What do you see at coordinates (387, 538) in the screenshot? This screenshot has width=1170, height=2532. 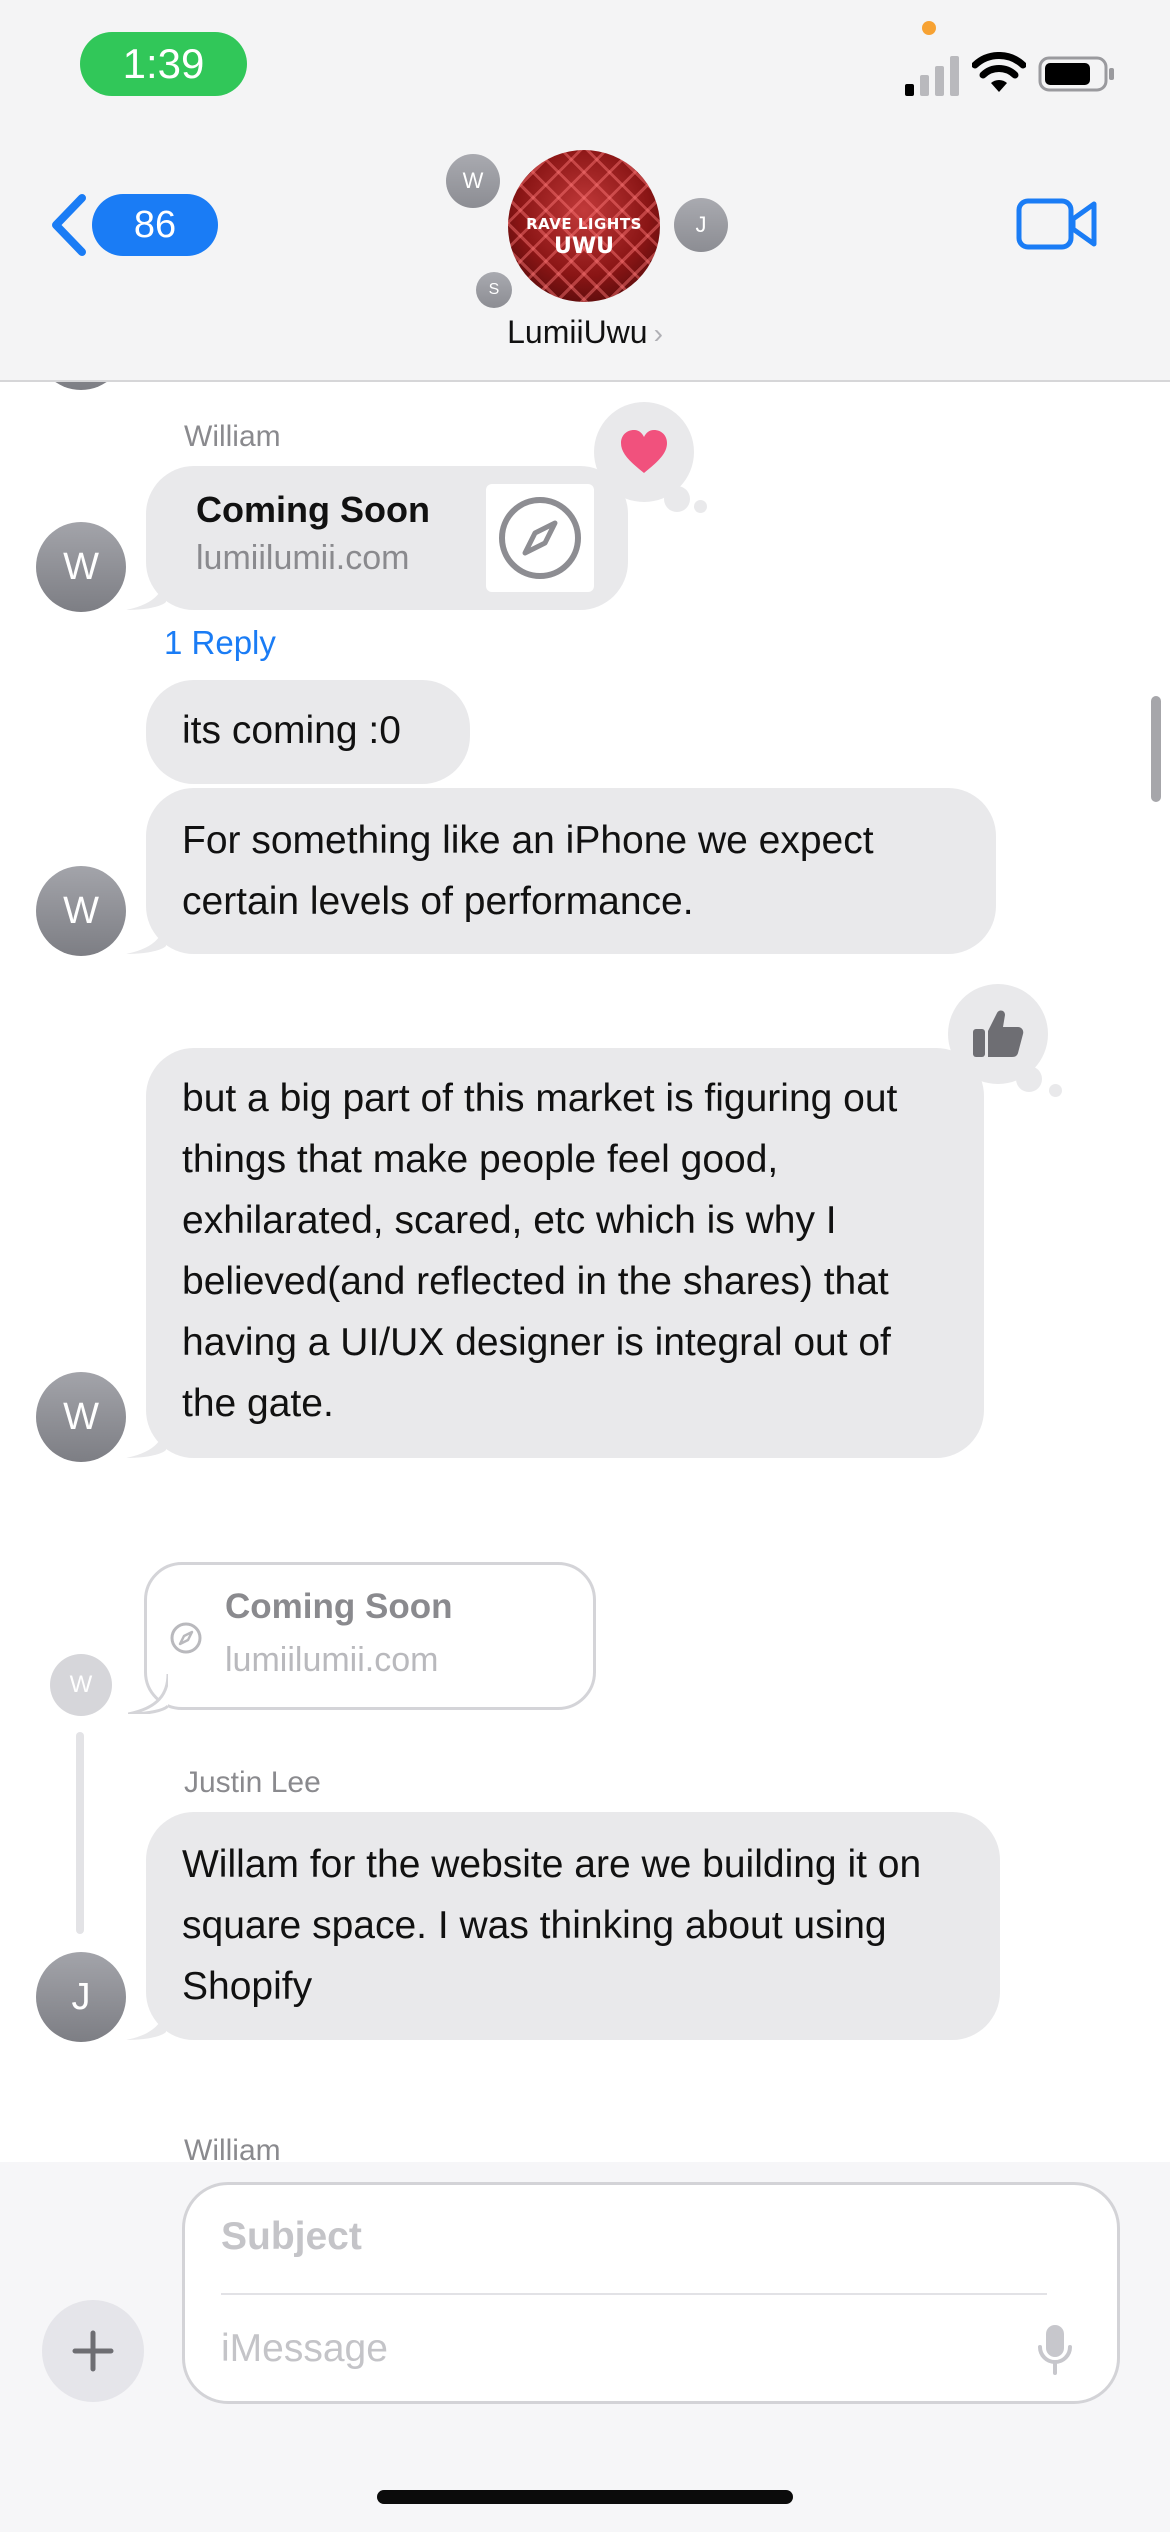 I see `link-preview-bubble: Coming Soon lumiilumii.com` at bounding box center [387, 538].